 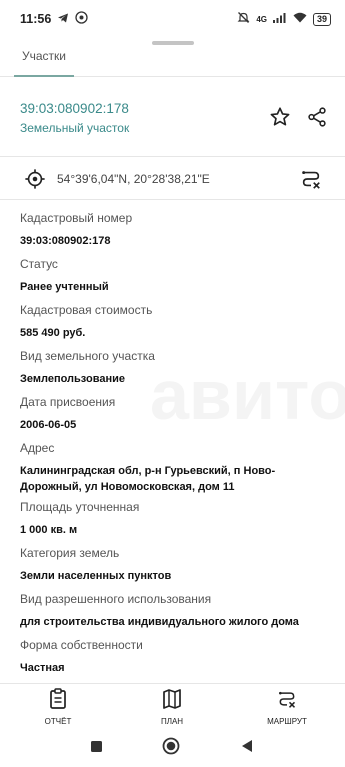 What do you see at coordinates (279, 19) in the screenshot?
I see `signal-icon` at bounding box center [279, 19].